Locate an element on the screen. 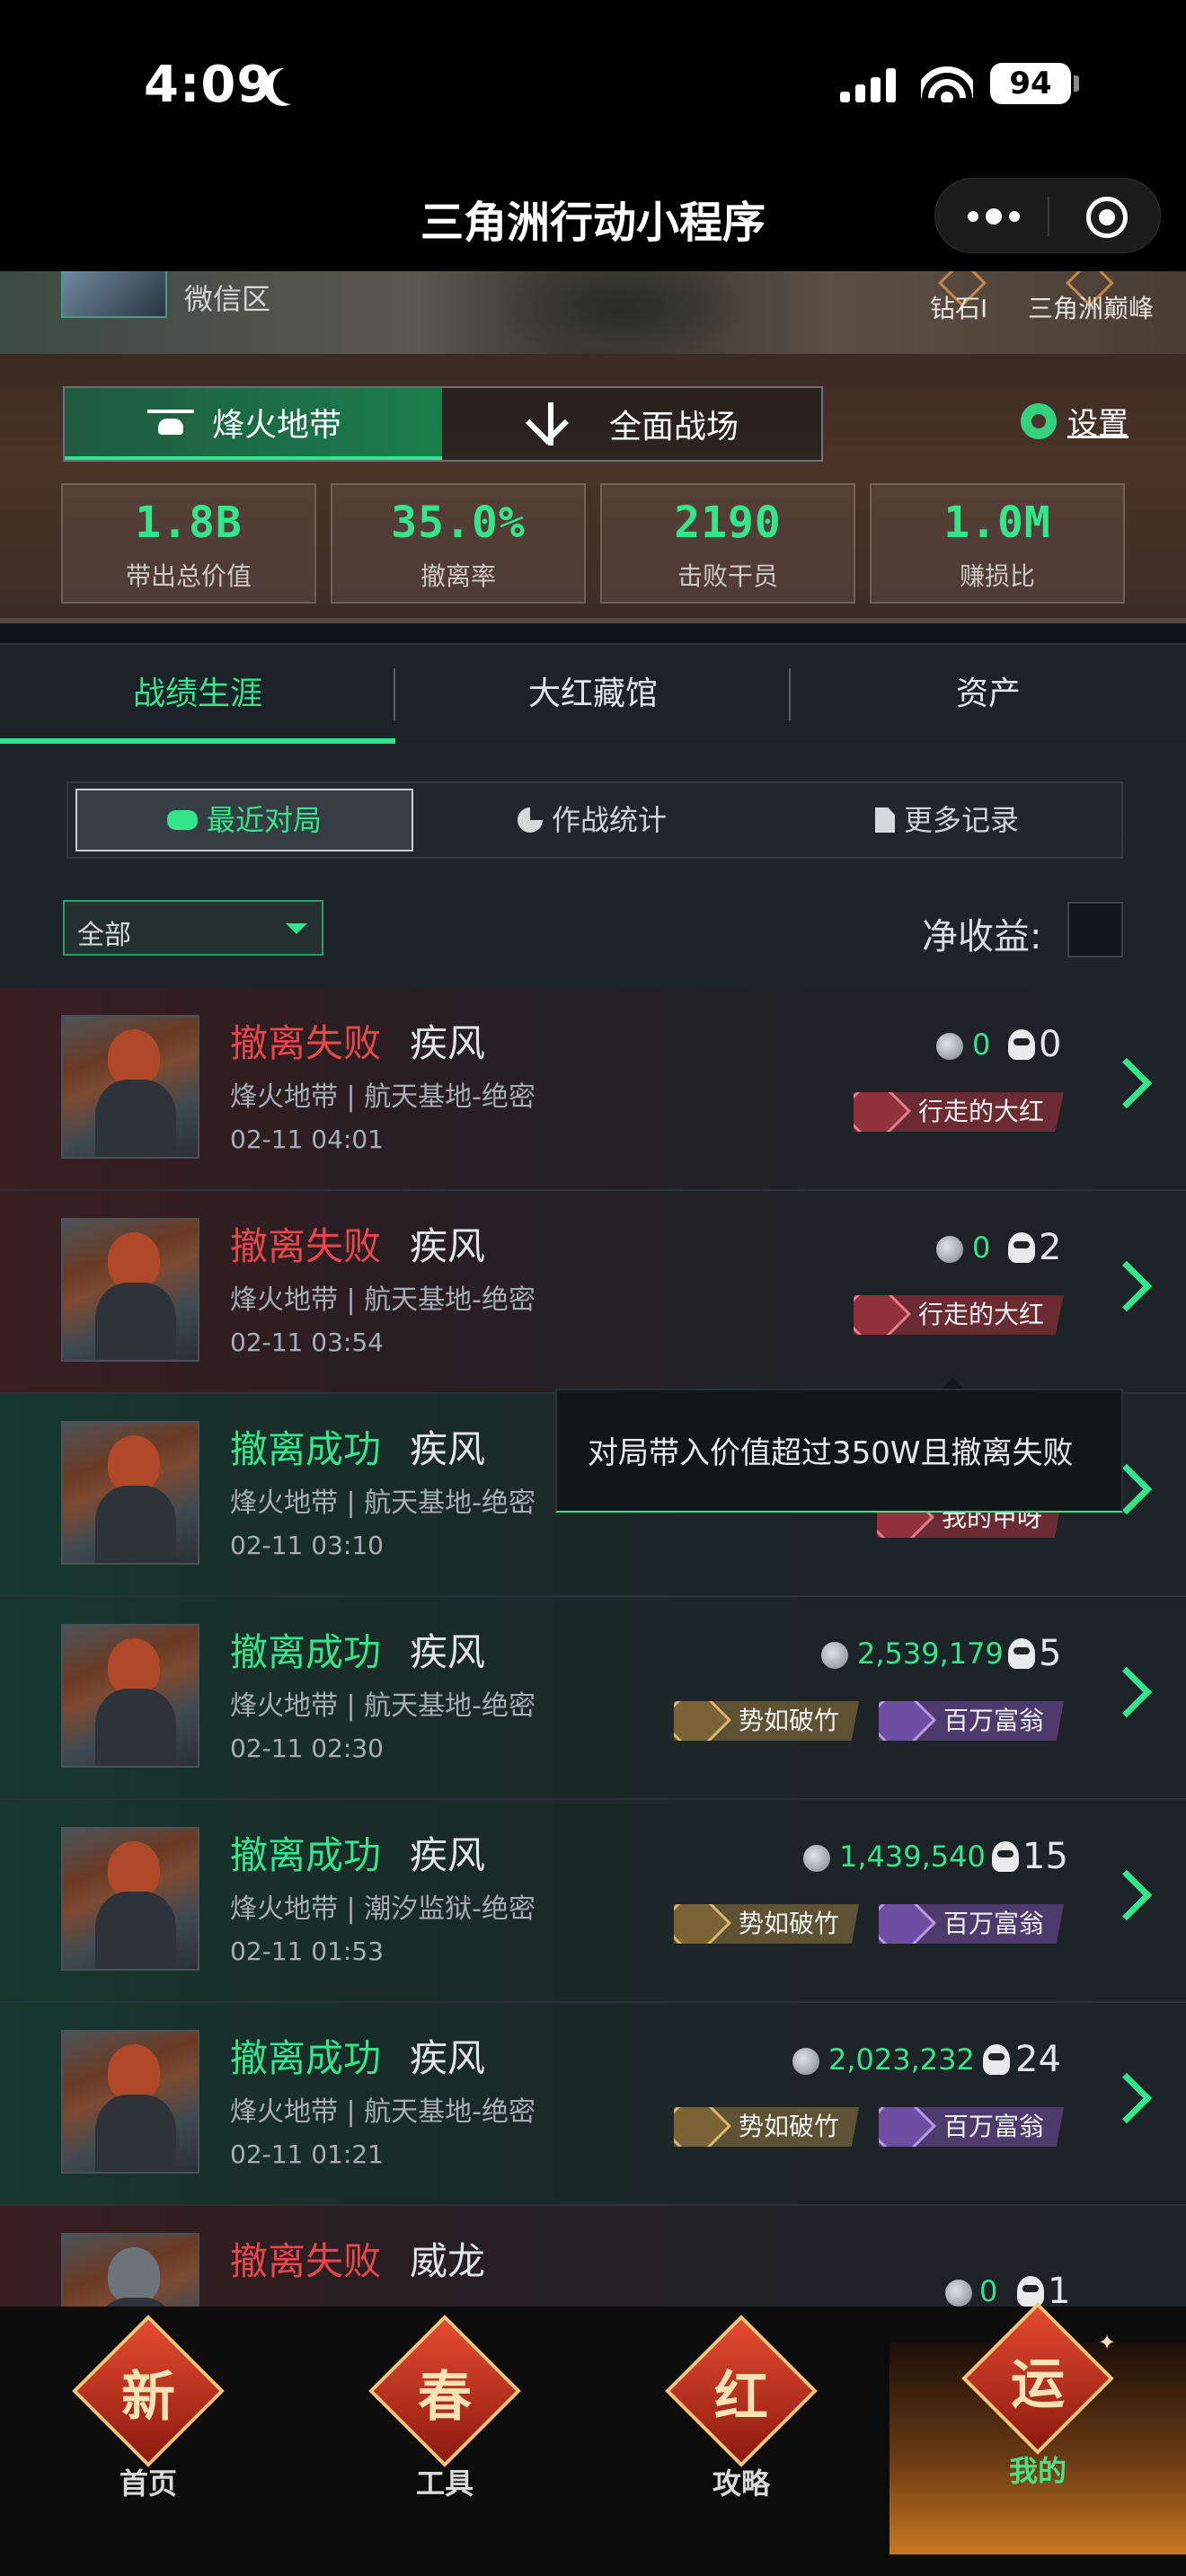 This screenshot has width=1186, height=2576. settings-link: 设置 is located at coordinates (1074, 421).